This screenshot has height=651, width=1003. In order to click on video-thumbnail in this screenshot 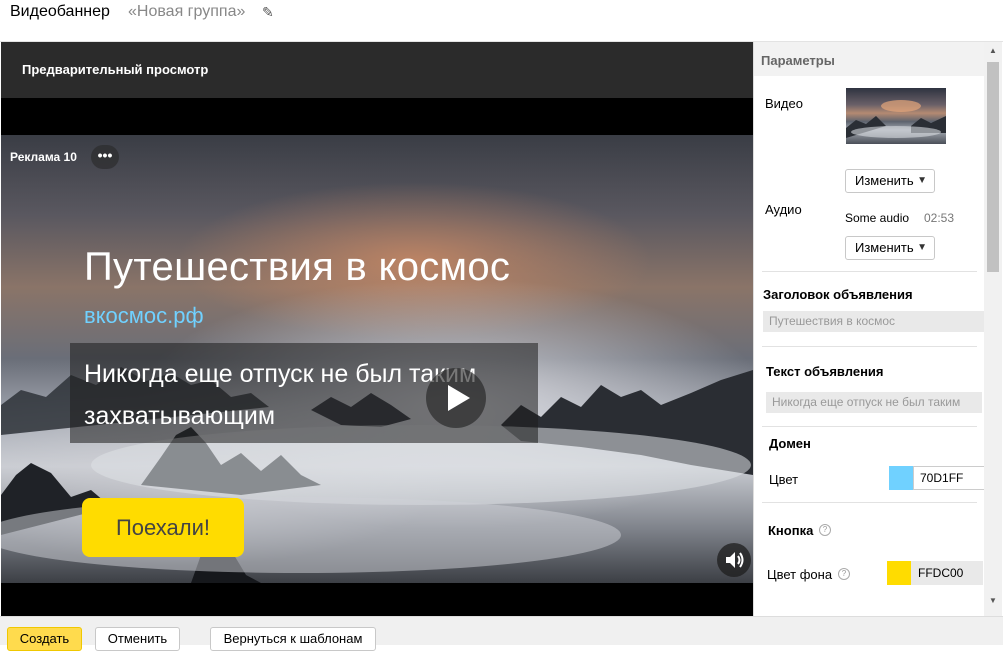, I will do `click(896, 116)`.